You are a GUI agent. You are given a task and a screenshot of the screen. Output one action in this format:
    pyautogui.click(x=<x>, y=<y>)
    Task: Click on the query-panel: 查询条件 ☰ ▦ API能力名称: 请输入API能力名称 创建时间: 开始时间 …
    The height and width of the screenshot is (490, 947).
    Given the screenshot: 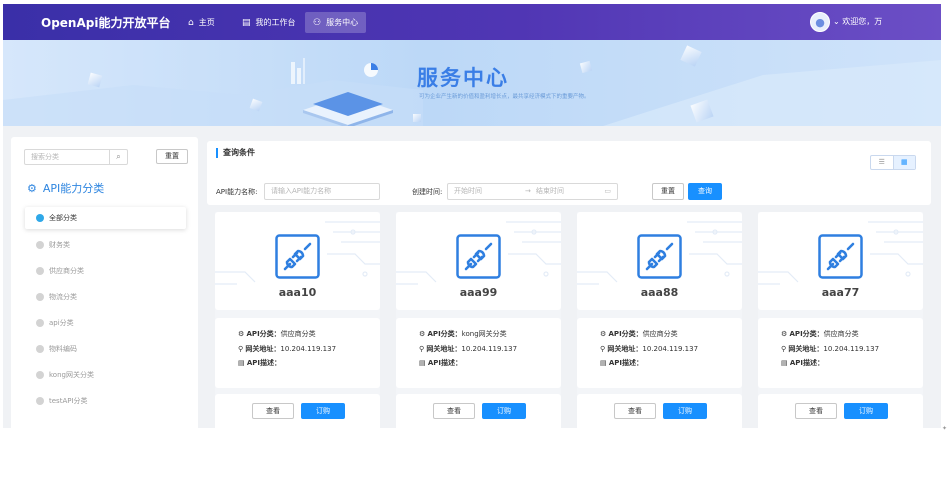 What is the action you would take?
    pyautogui.click(x=569, y=173)
    